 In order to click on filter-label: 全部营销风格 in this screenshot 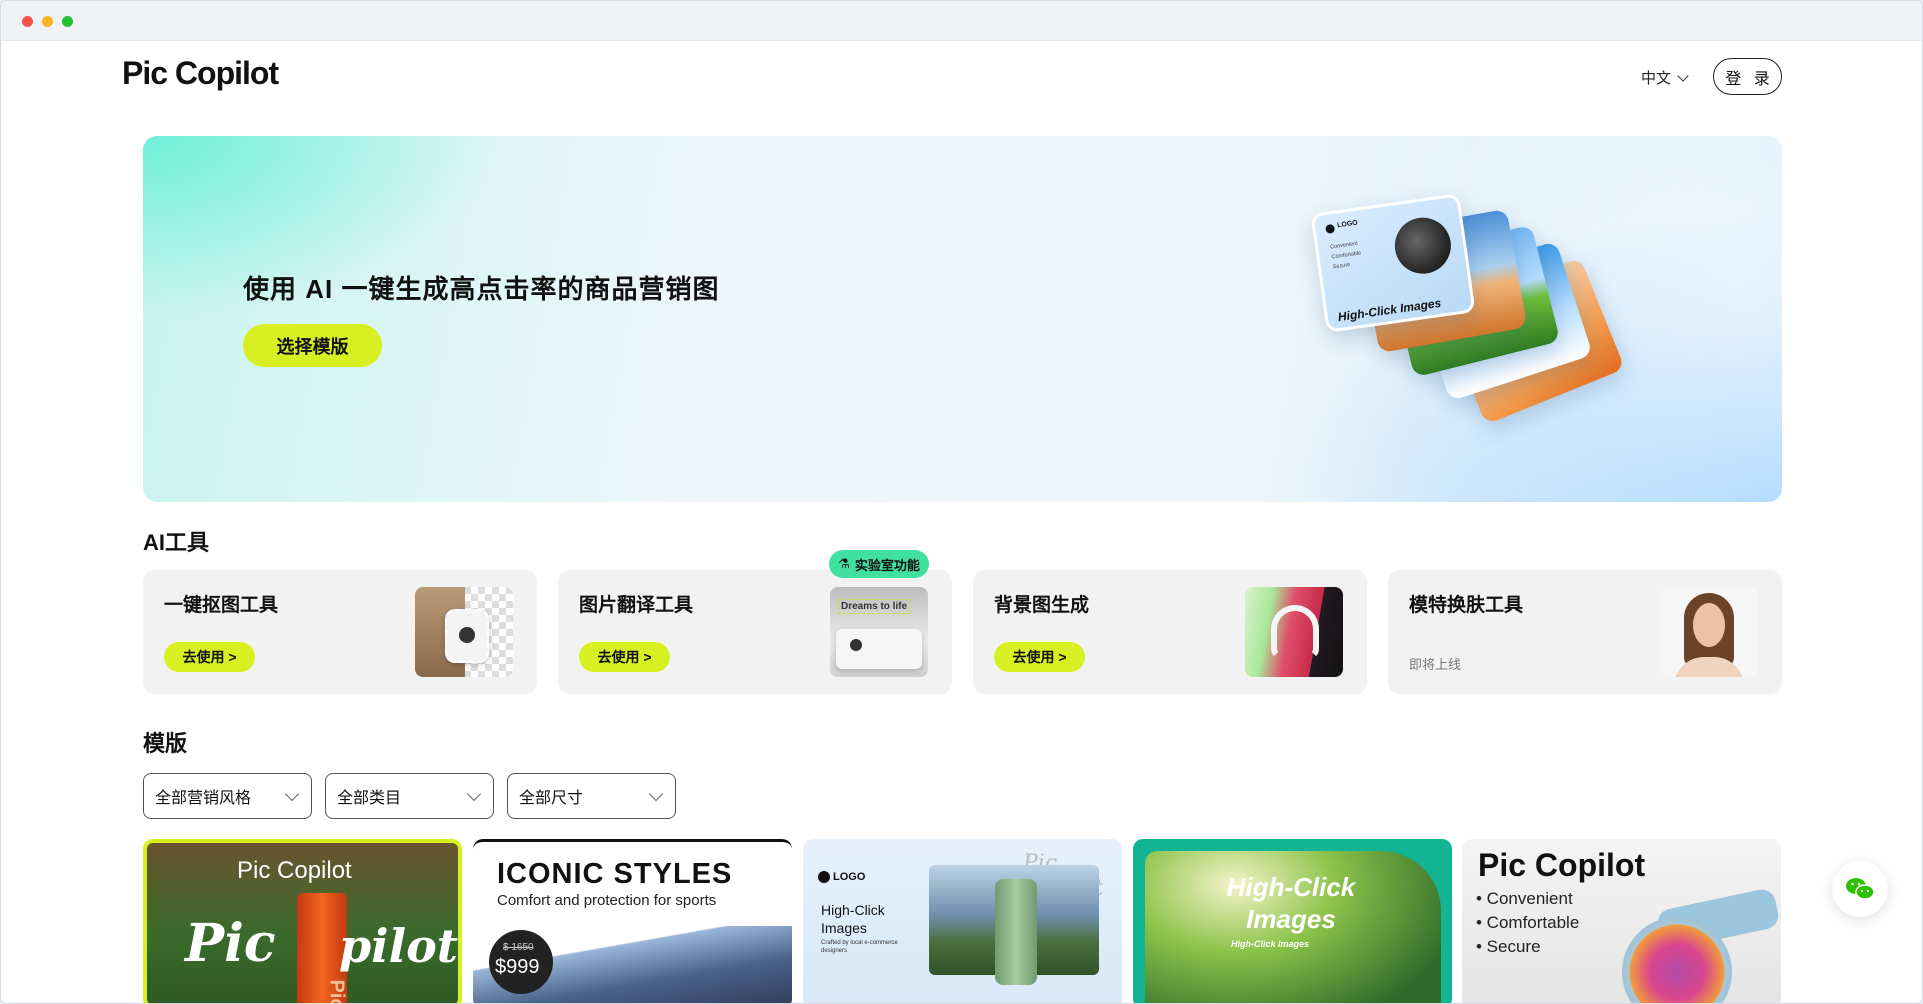, I will do `click(203, 798)`.